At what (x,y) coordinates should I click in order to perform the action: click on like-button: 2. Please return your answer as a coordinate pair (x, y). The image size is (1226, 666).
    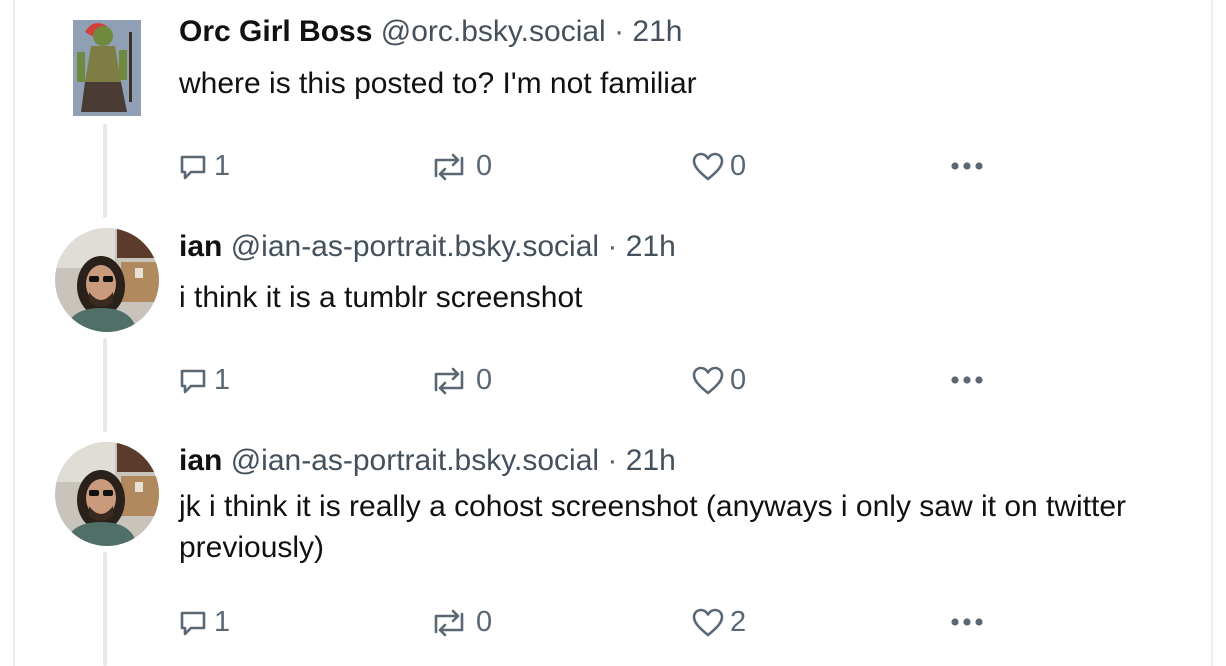
    Looking at the image, I should click on (719, 622).